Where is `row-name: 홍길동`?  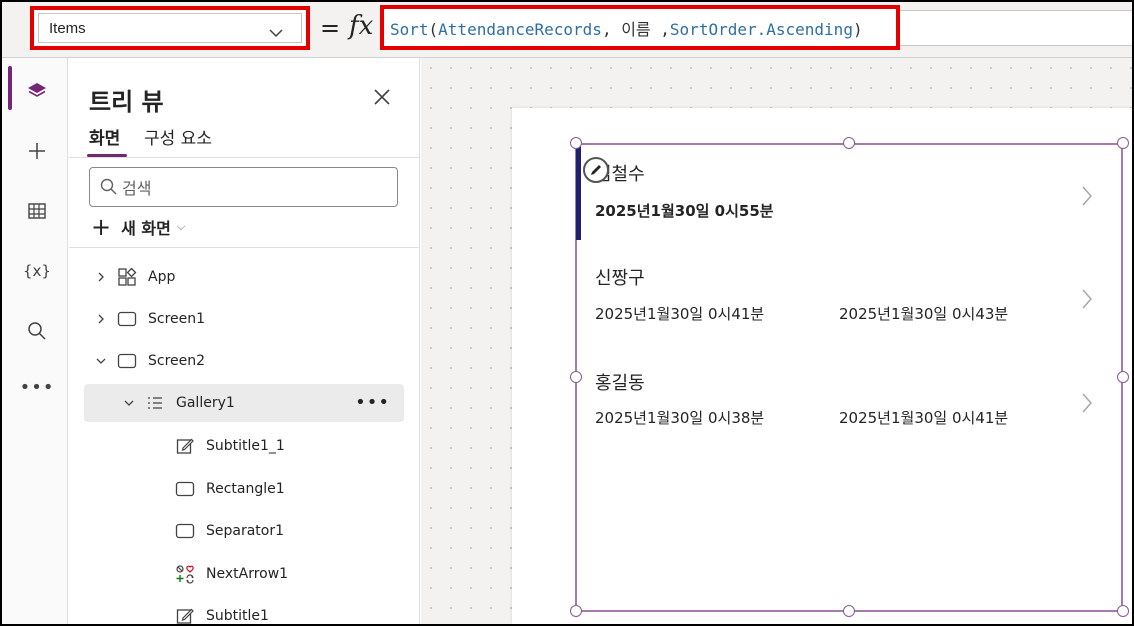 row-name: 홍길동 is located at coordinates (620, 382).